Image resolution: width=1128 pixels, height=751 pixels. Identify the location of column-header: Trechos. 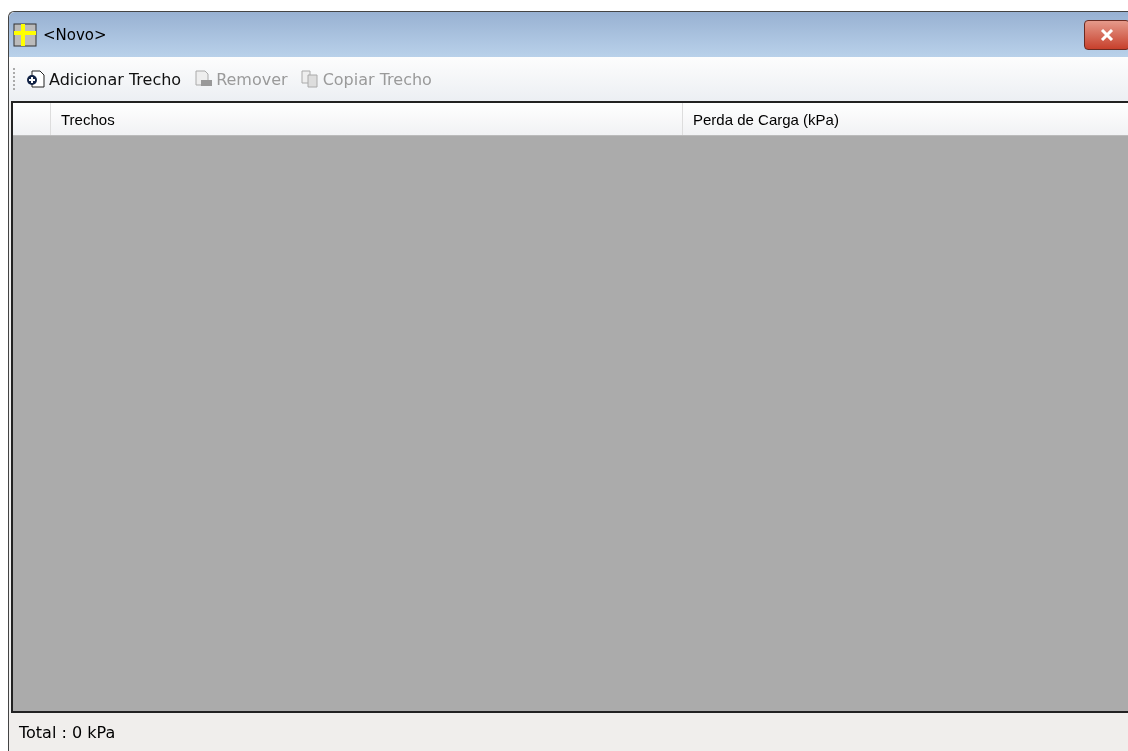
(367, 119).